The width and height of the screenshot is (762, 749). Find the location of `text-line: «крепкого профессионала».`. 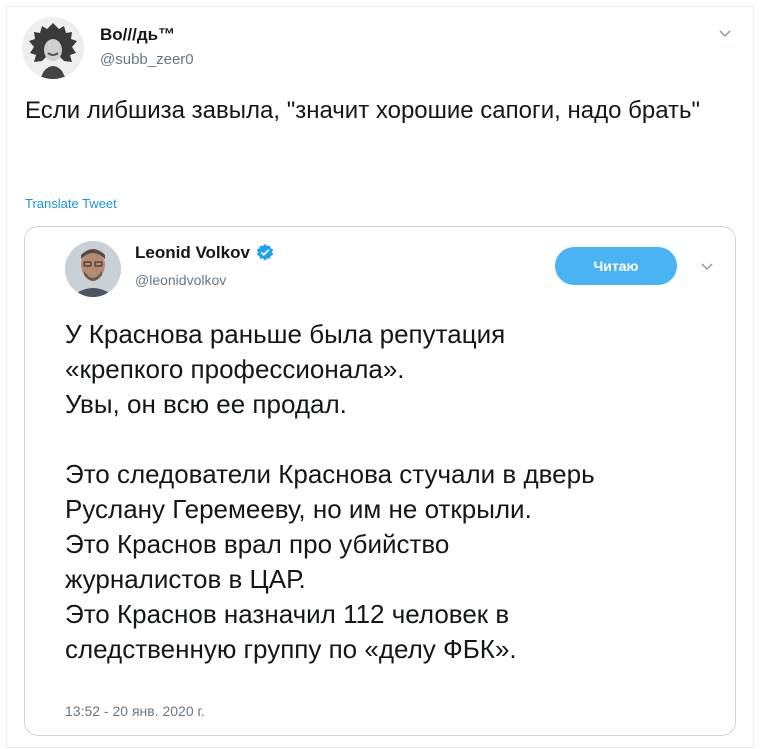

text-line: «крепкого профессионала». is located at coordinates (235, 369).